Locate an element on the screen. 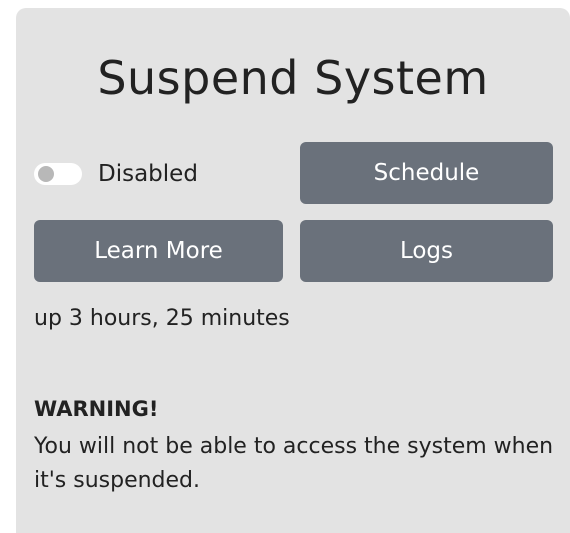 This screenshot has width=570, height=533. suspend-toggle: Disabled is located at coordinates (116, 174).